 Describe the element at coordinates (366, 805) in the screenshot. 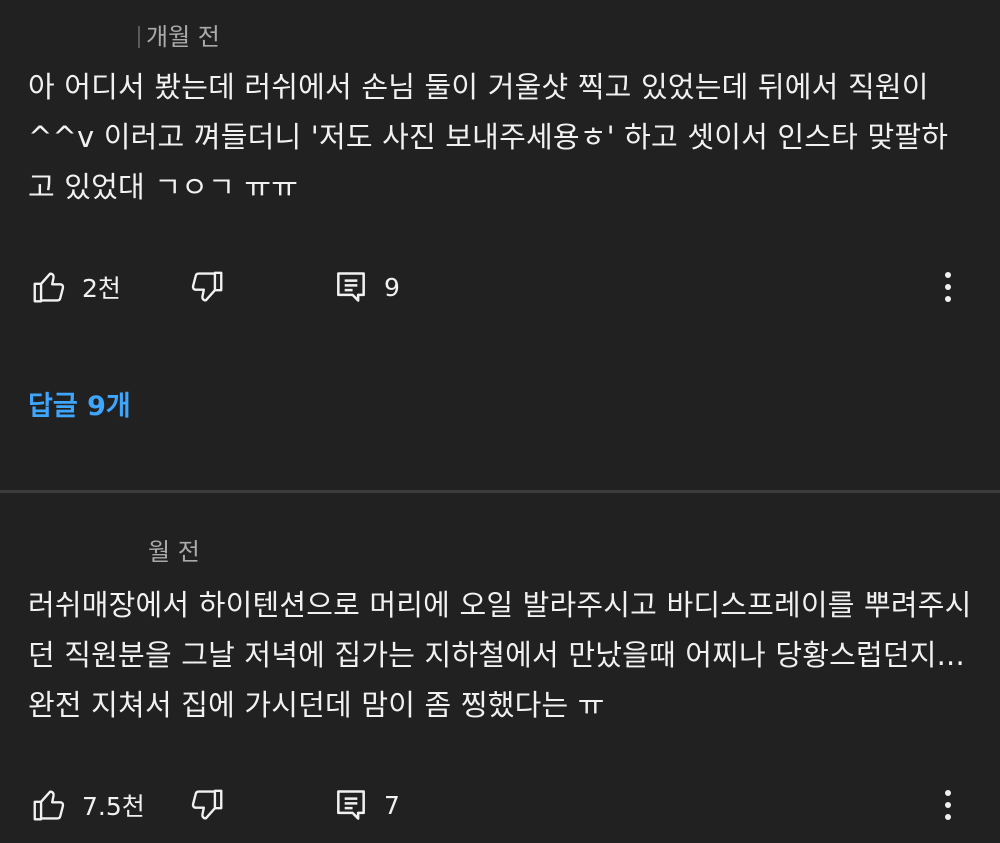

I see `reply-button: 7` at that location.